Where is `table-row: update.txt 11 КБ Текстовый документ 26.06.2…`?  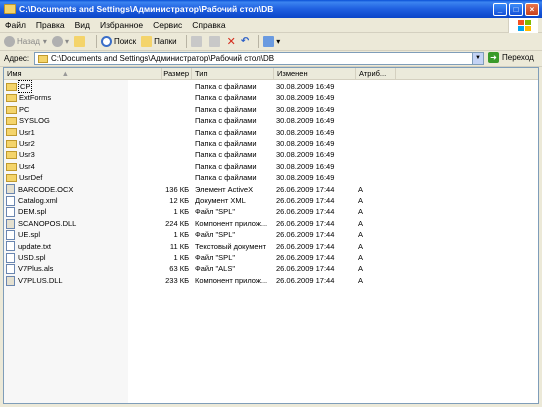
table-row: update.txt 11 КБ Текстовый документ 26.06.2… is located at coordinates (271, 246).